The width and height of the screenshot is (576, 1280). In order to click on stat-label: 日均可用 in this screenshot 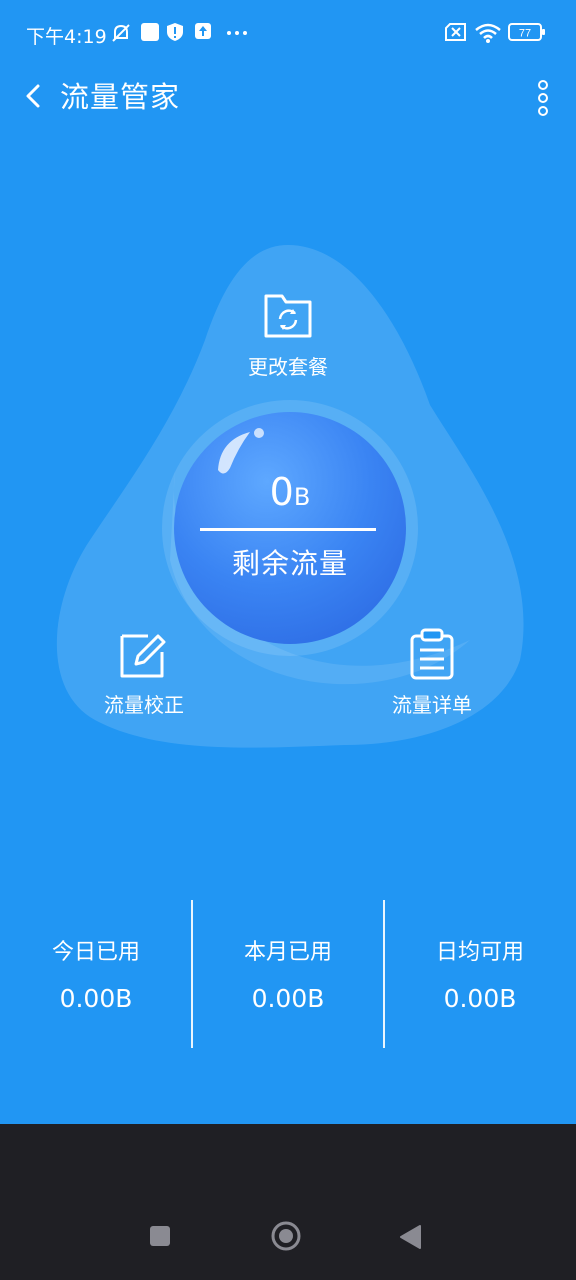, I will do `click(479, 952)`.